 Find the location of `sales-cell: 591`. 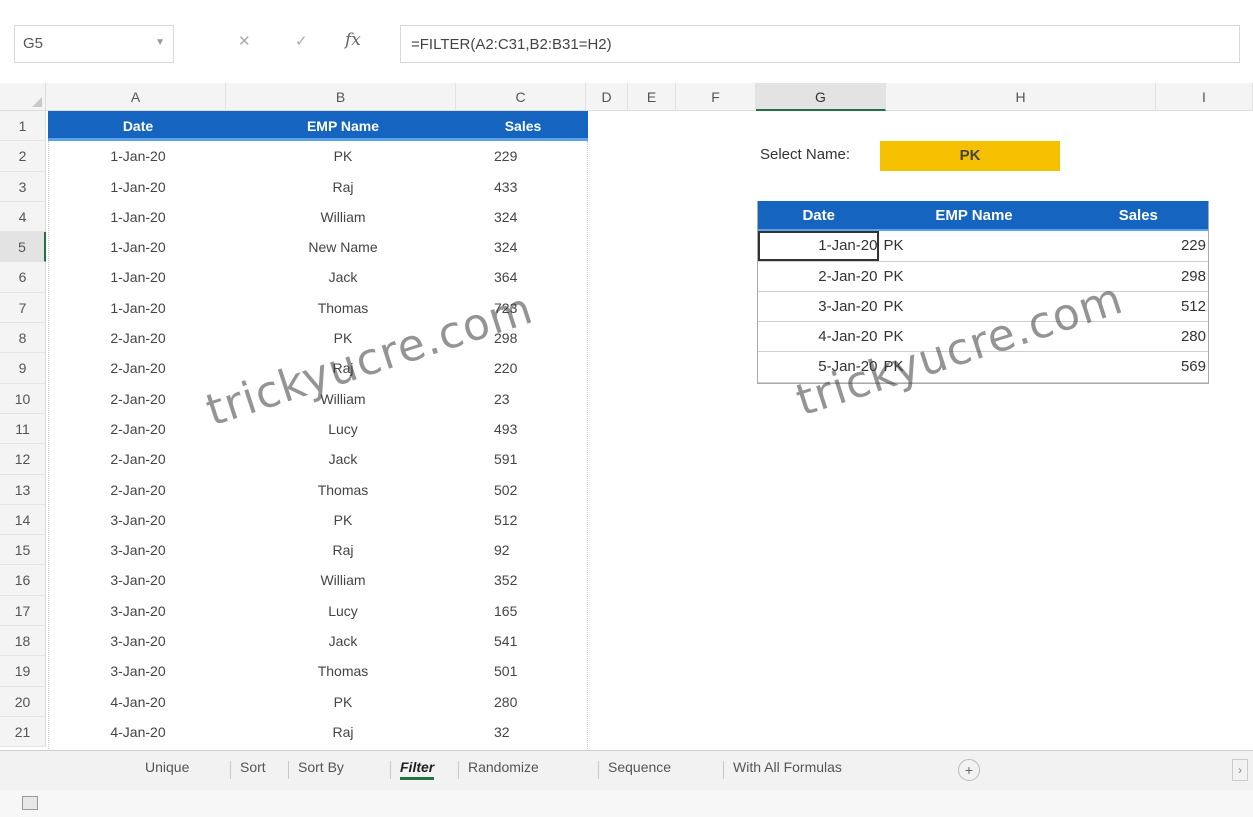

sales-cell: 591 is located at coordinates (523, 459).